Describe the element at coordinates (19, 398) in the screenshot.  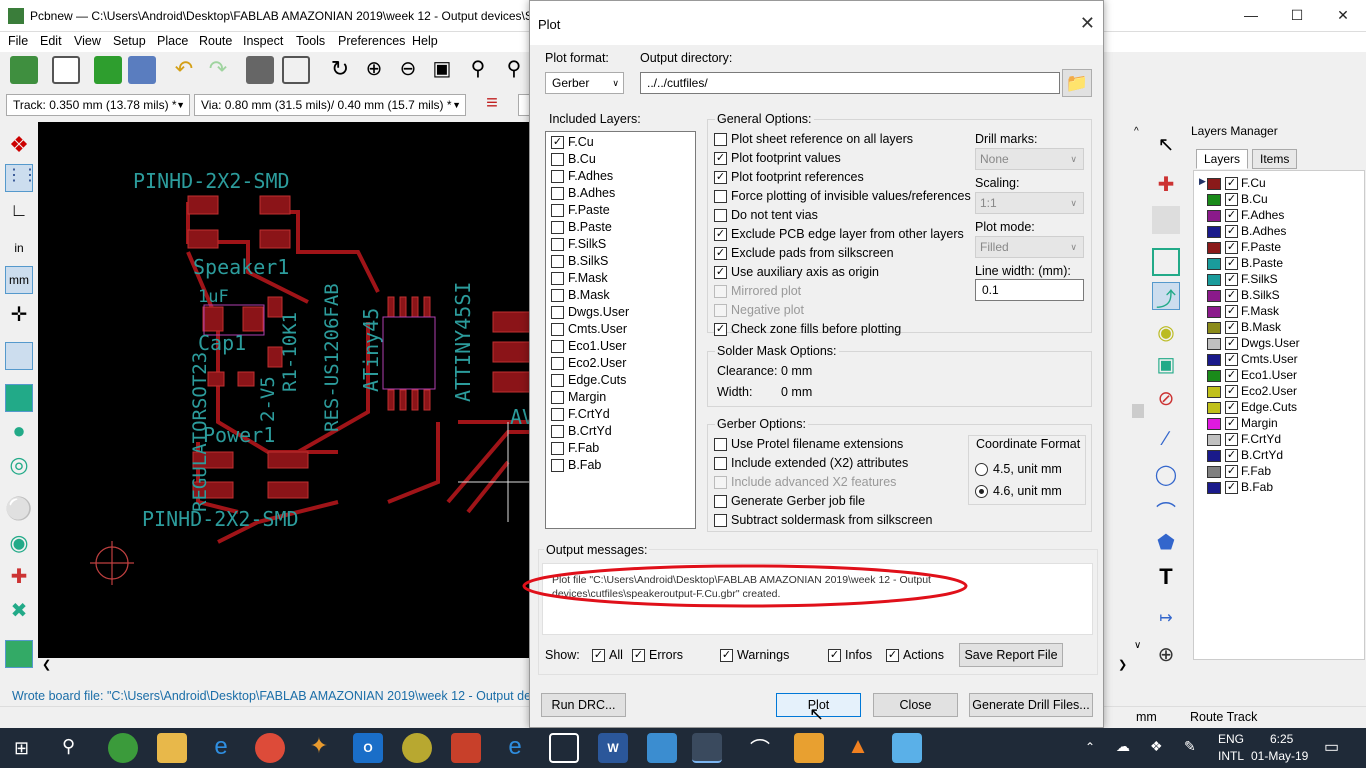
I see `curved-ratsnest-icon` at that location.